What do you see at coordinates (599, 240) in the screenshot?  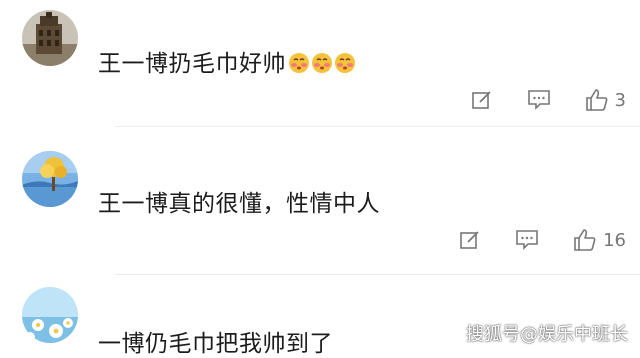 I see `like-button: 16` at bounding box center [599, 240].